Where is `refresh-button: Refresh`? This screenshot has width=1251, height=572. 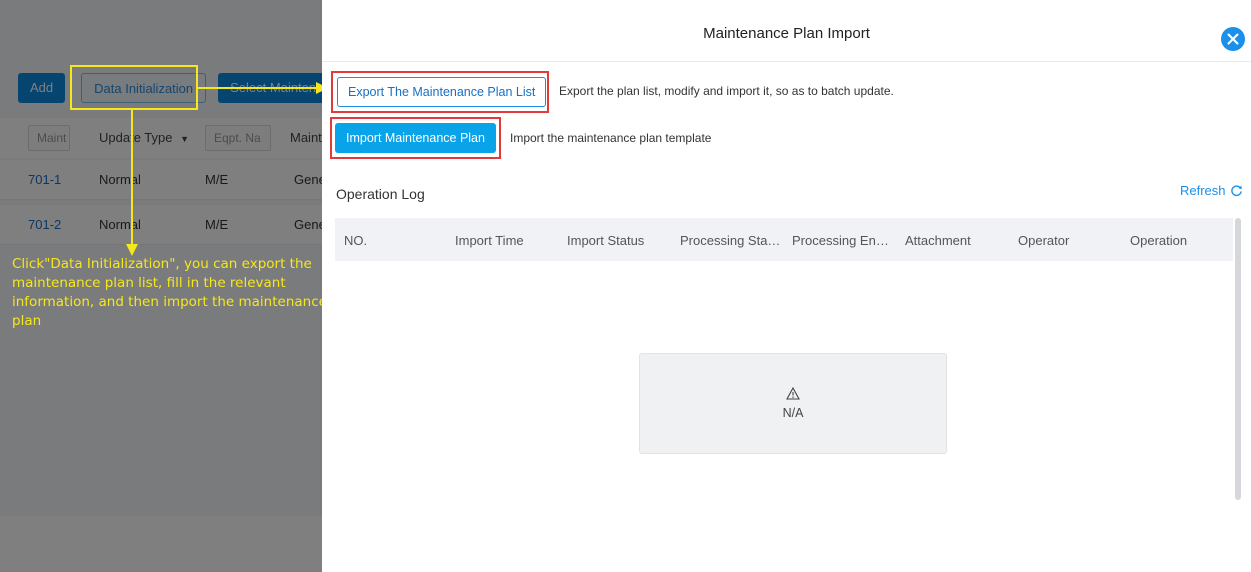 refresh-button: Refresh is located at coordinates (1211, 190).